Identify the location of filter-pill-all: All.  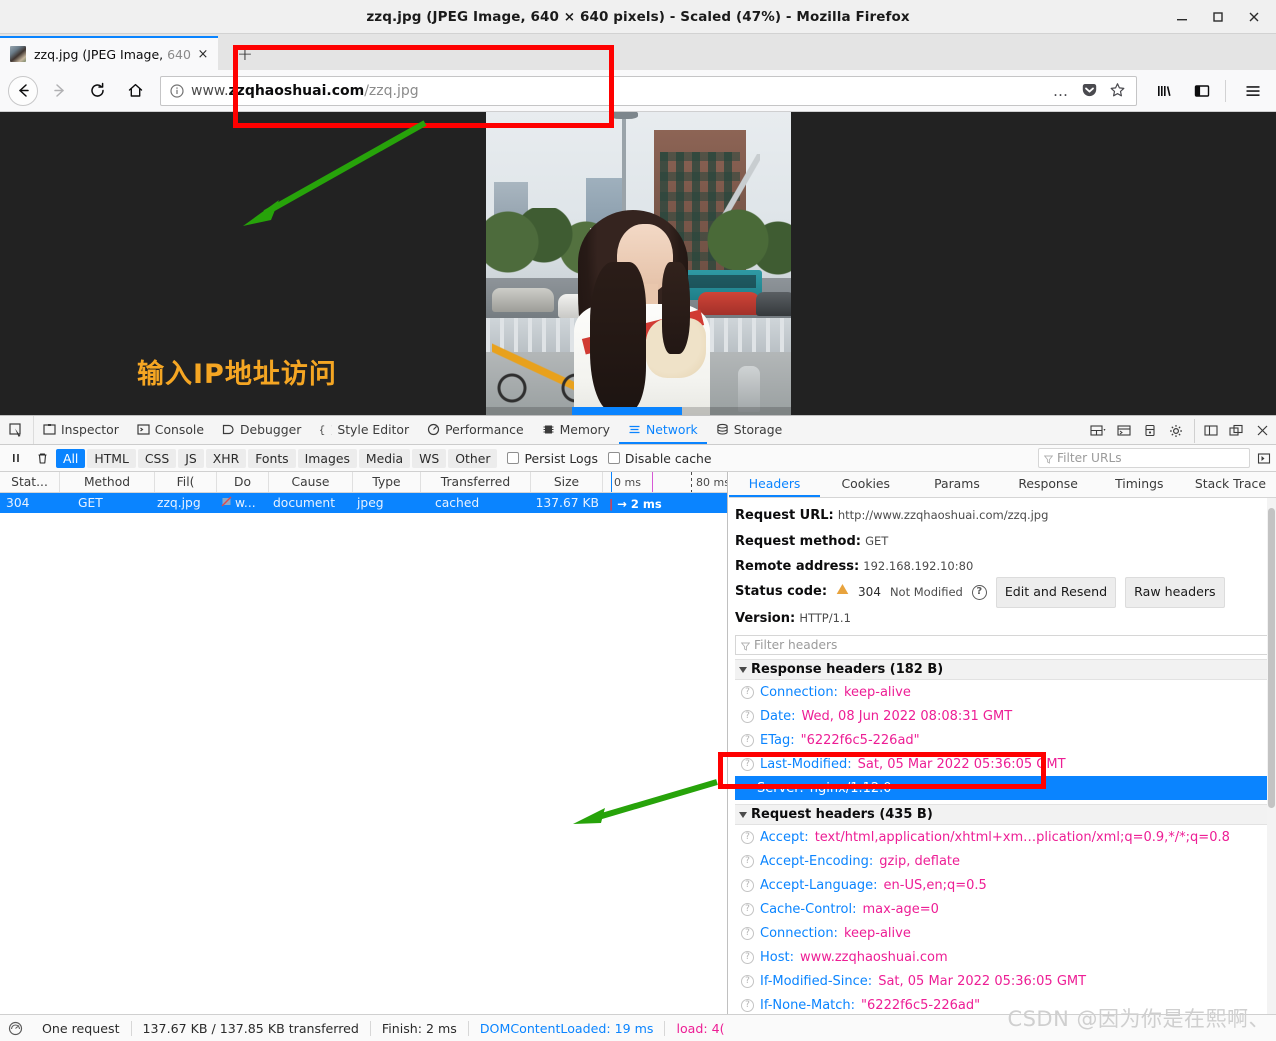
(71, 458).